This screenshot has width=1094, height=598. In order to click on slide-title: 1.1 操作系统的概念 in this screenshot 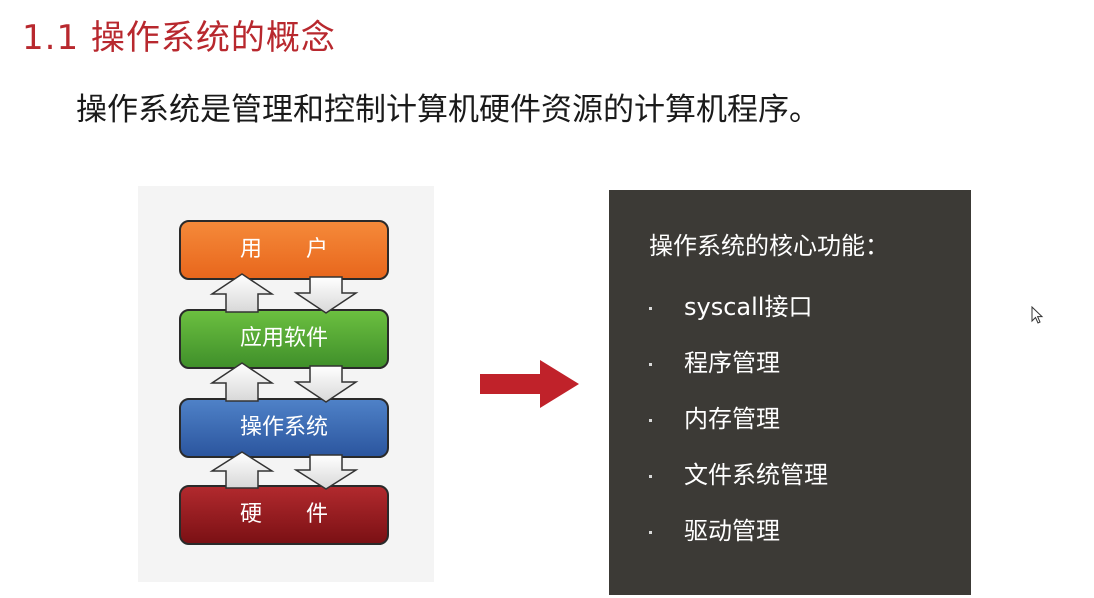, I will do `click(179, 38)`.